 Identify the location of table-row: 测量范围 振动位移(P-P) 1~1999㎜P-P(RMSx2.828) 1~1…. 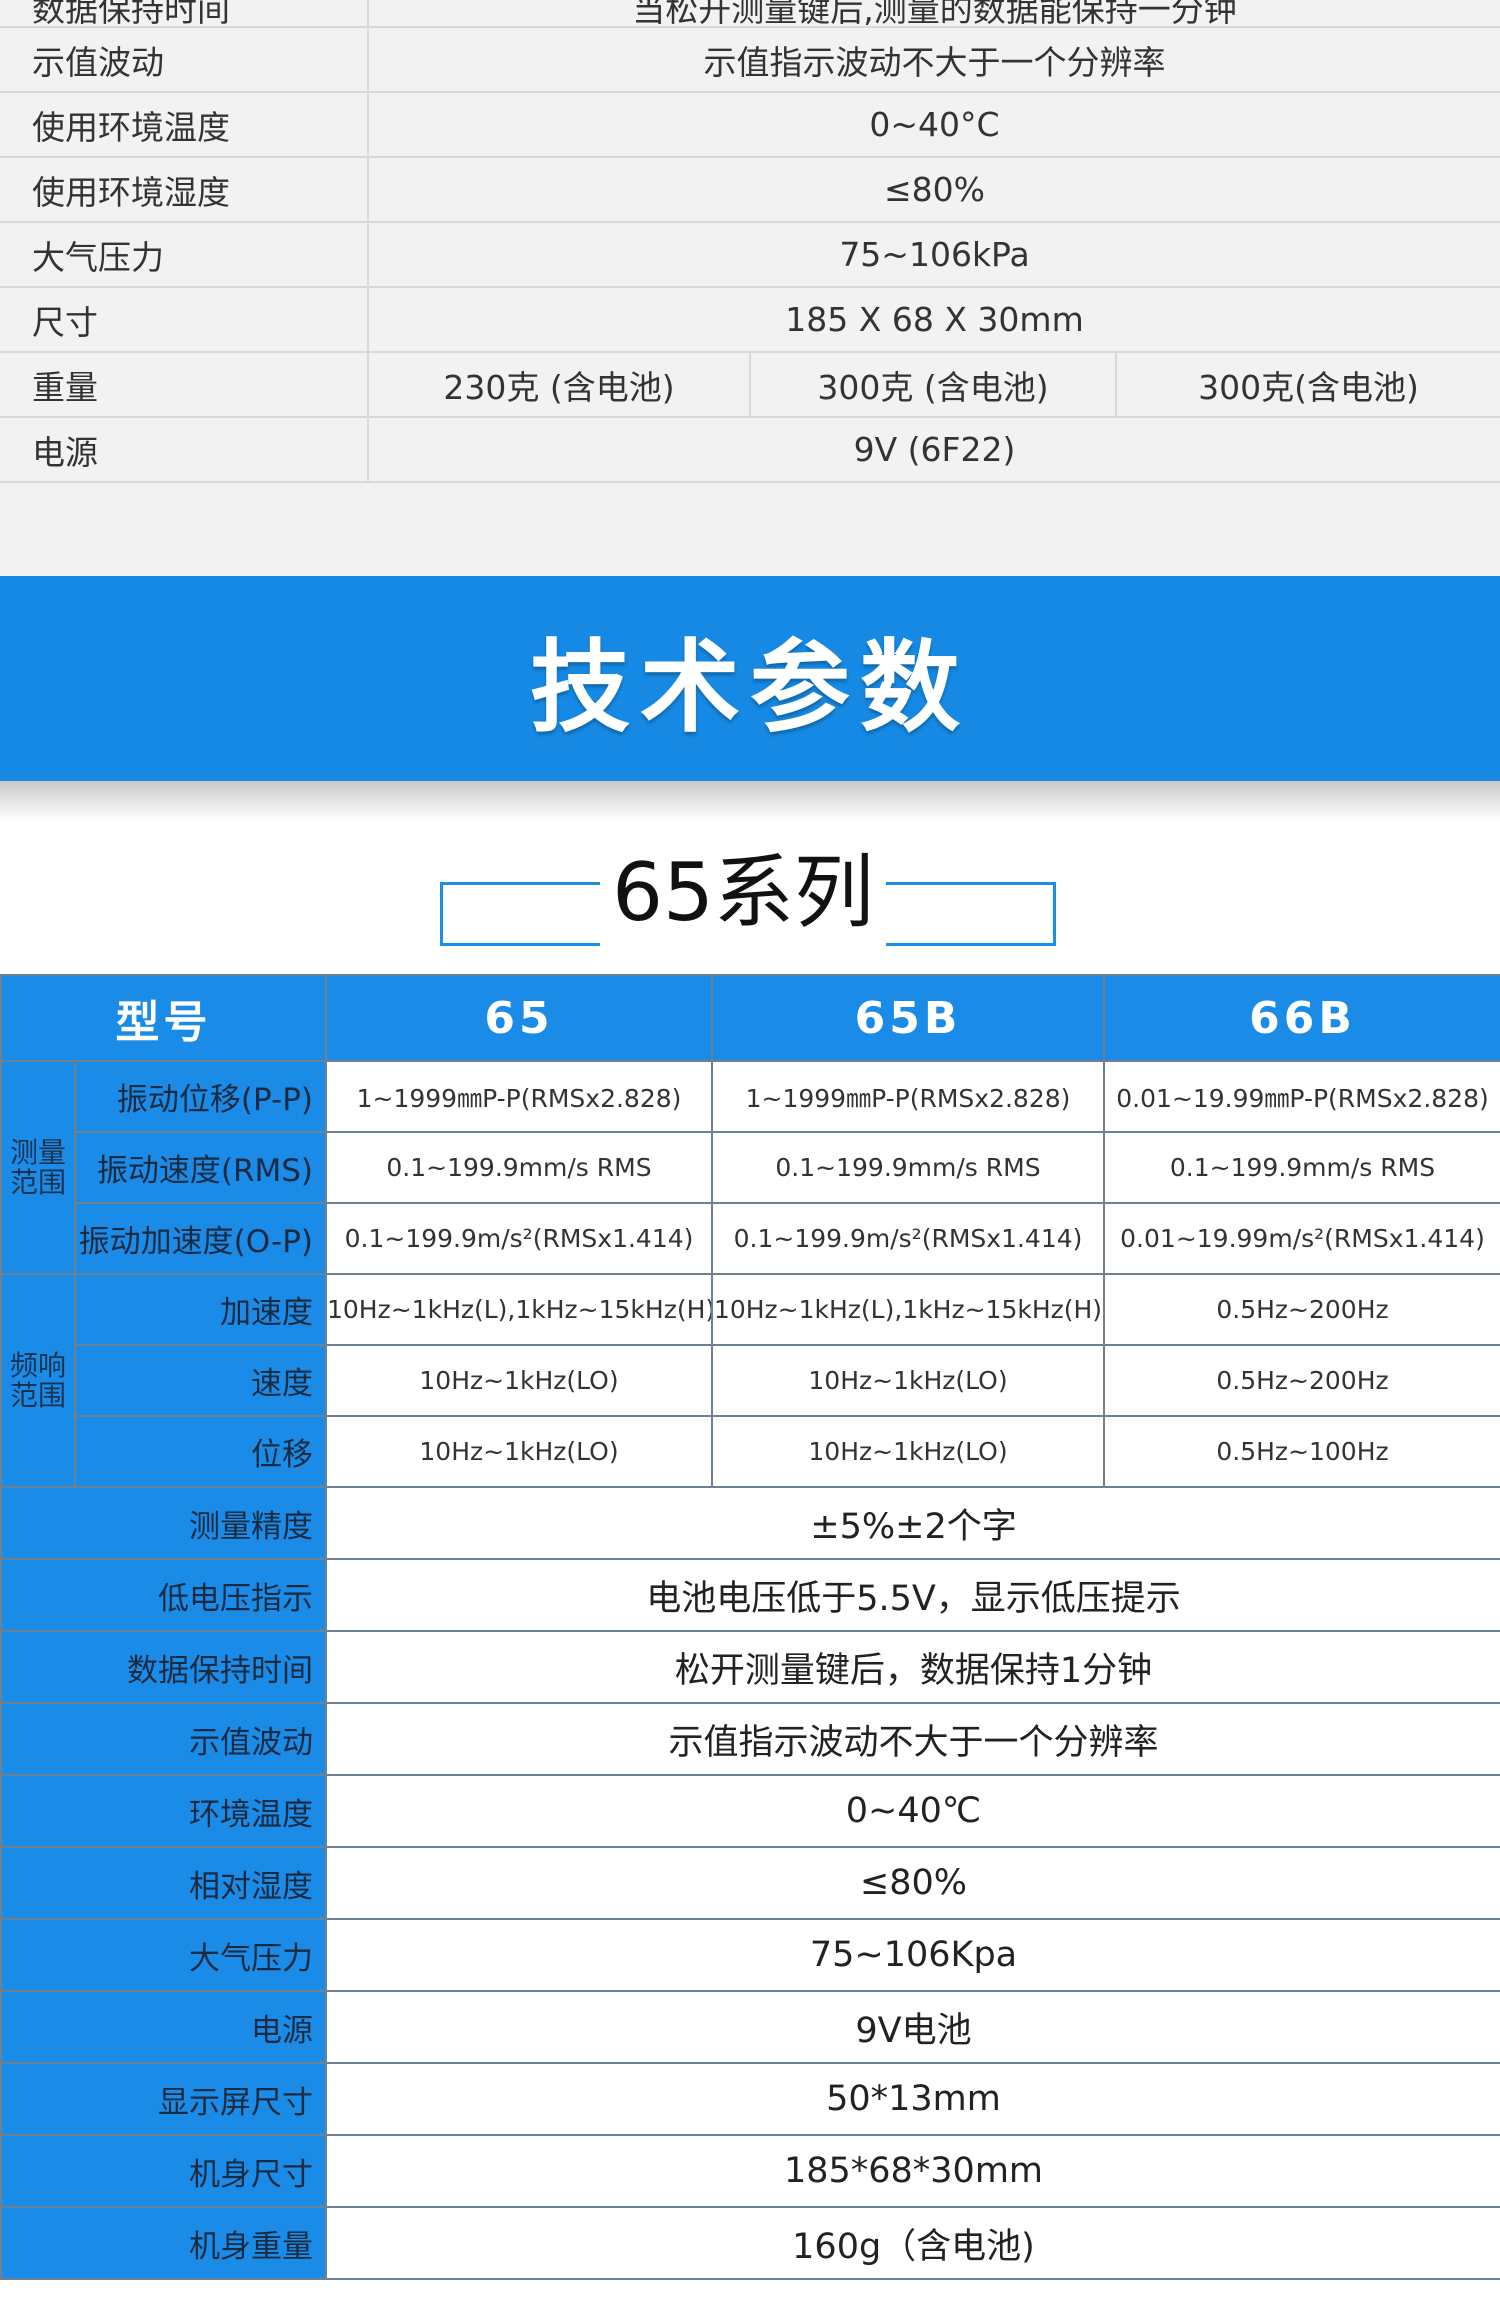
(750, 1167).